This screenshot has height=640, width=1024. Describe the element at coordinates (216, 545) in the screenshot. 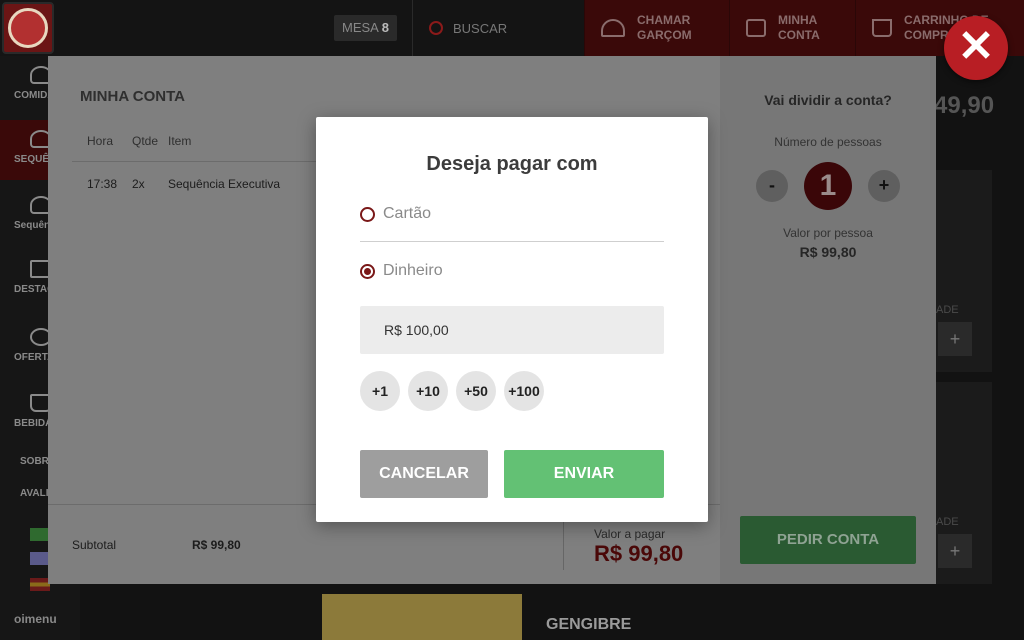

I see `subtotal-value: R$ 99,80` at that location.